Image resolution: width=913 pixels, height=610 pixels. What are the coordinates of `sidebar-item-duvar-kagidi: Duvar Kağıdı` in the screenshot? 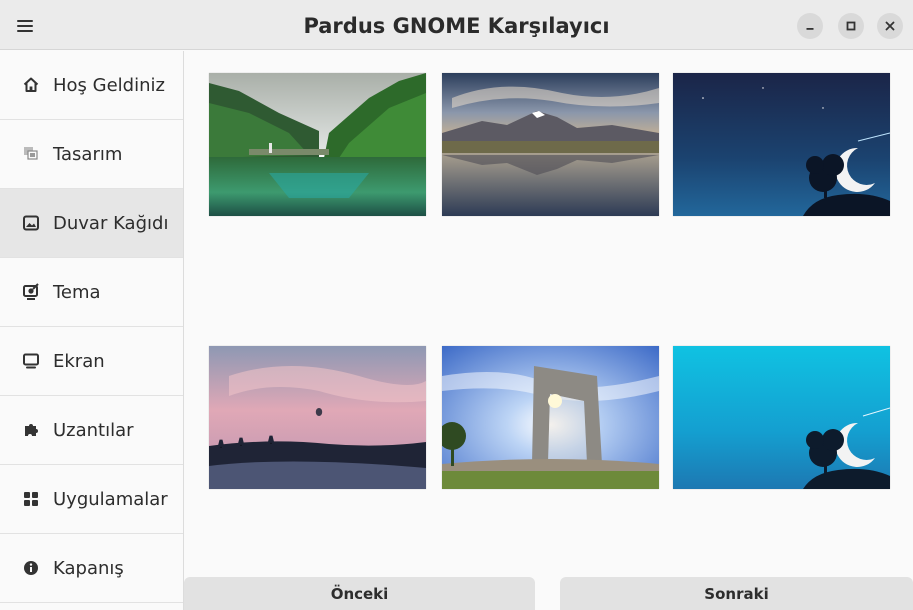 It's located at (91, 223).